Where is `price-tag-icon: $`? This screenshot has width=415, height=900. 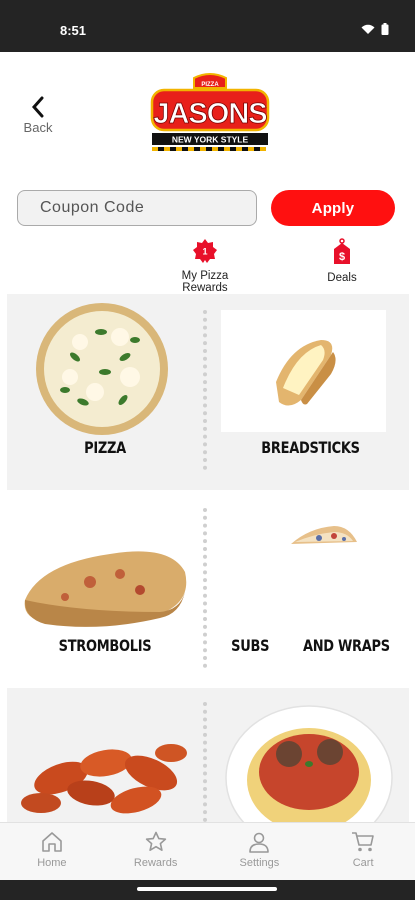
price-tag-icon: $ is located at coordinates (342, 251).